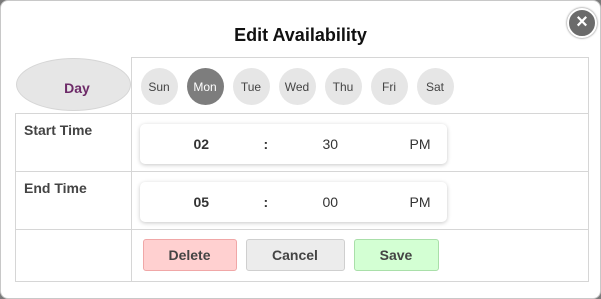  I want to click on day-thu: Thu, so click(343, 86).